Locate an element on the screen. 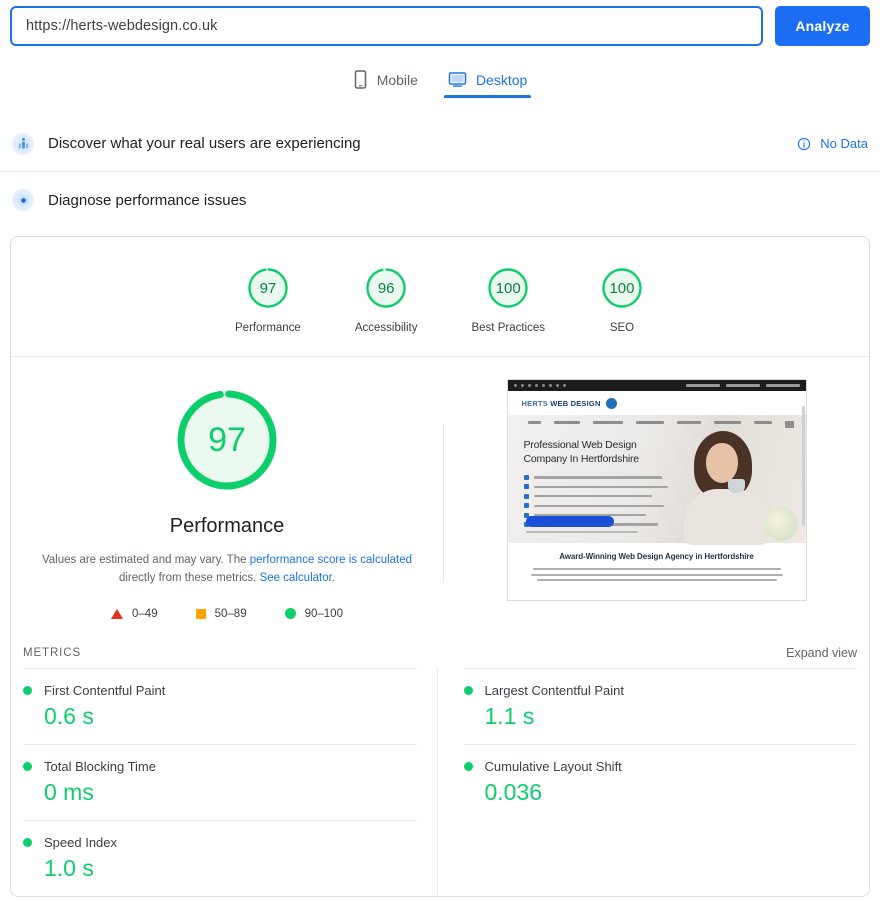 Image resolution: width=880 pixels, height=900 pixels. tab-mobile: Mobile is located at coordinates (385, 82).